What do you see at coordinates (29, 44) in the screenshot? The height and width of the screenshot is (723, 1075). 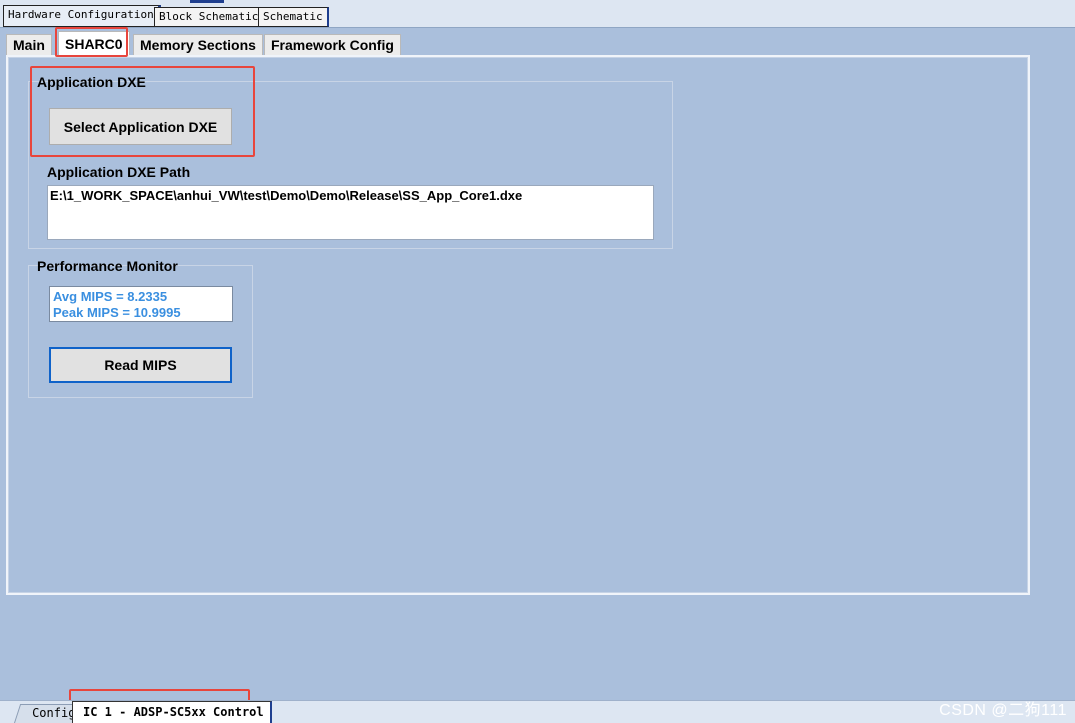 I see `tab-main: Main` at bounding box center [29, 44].